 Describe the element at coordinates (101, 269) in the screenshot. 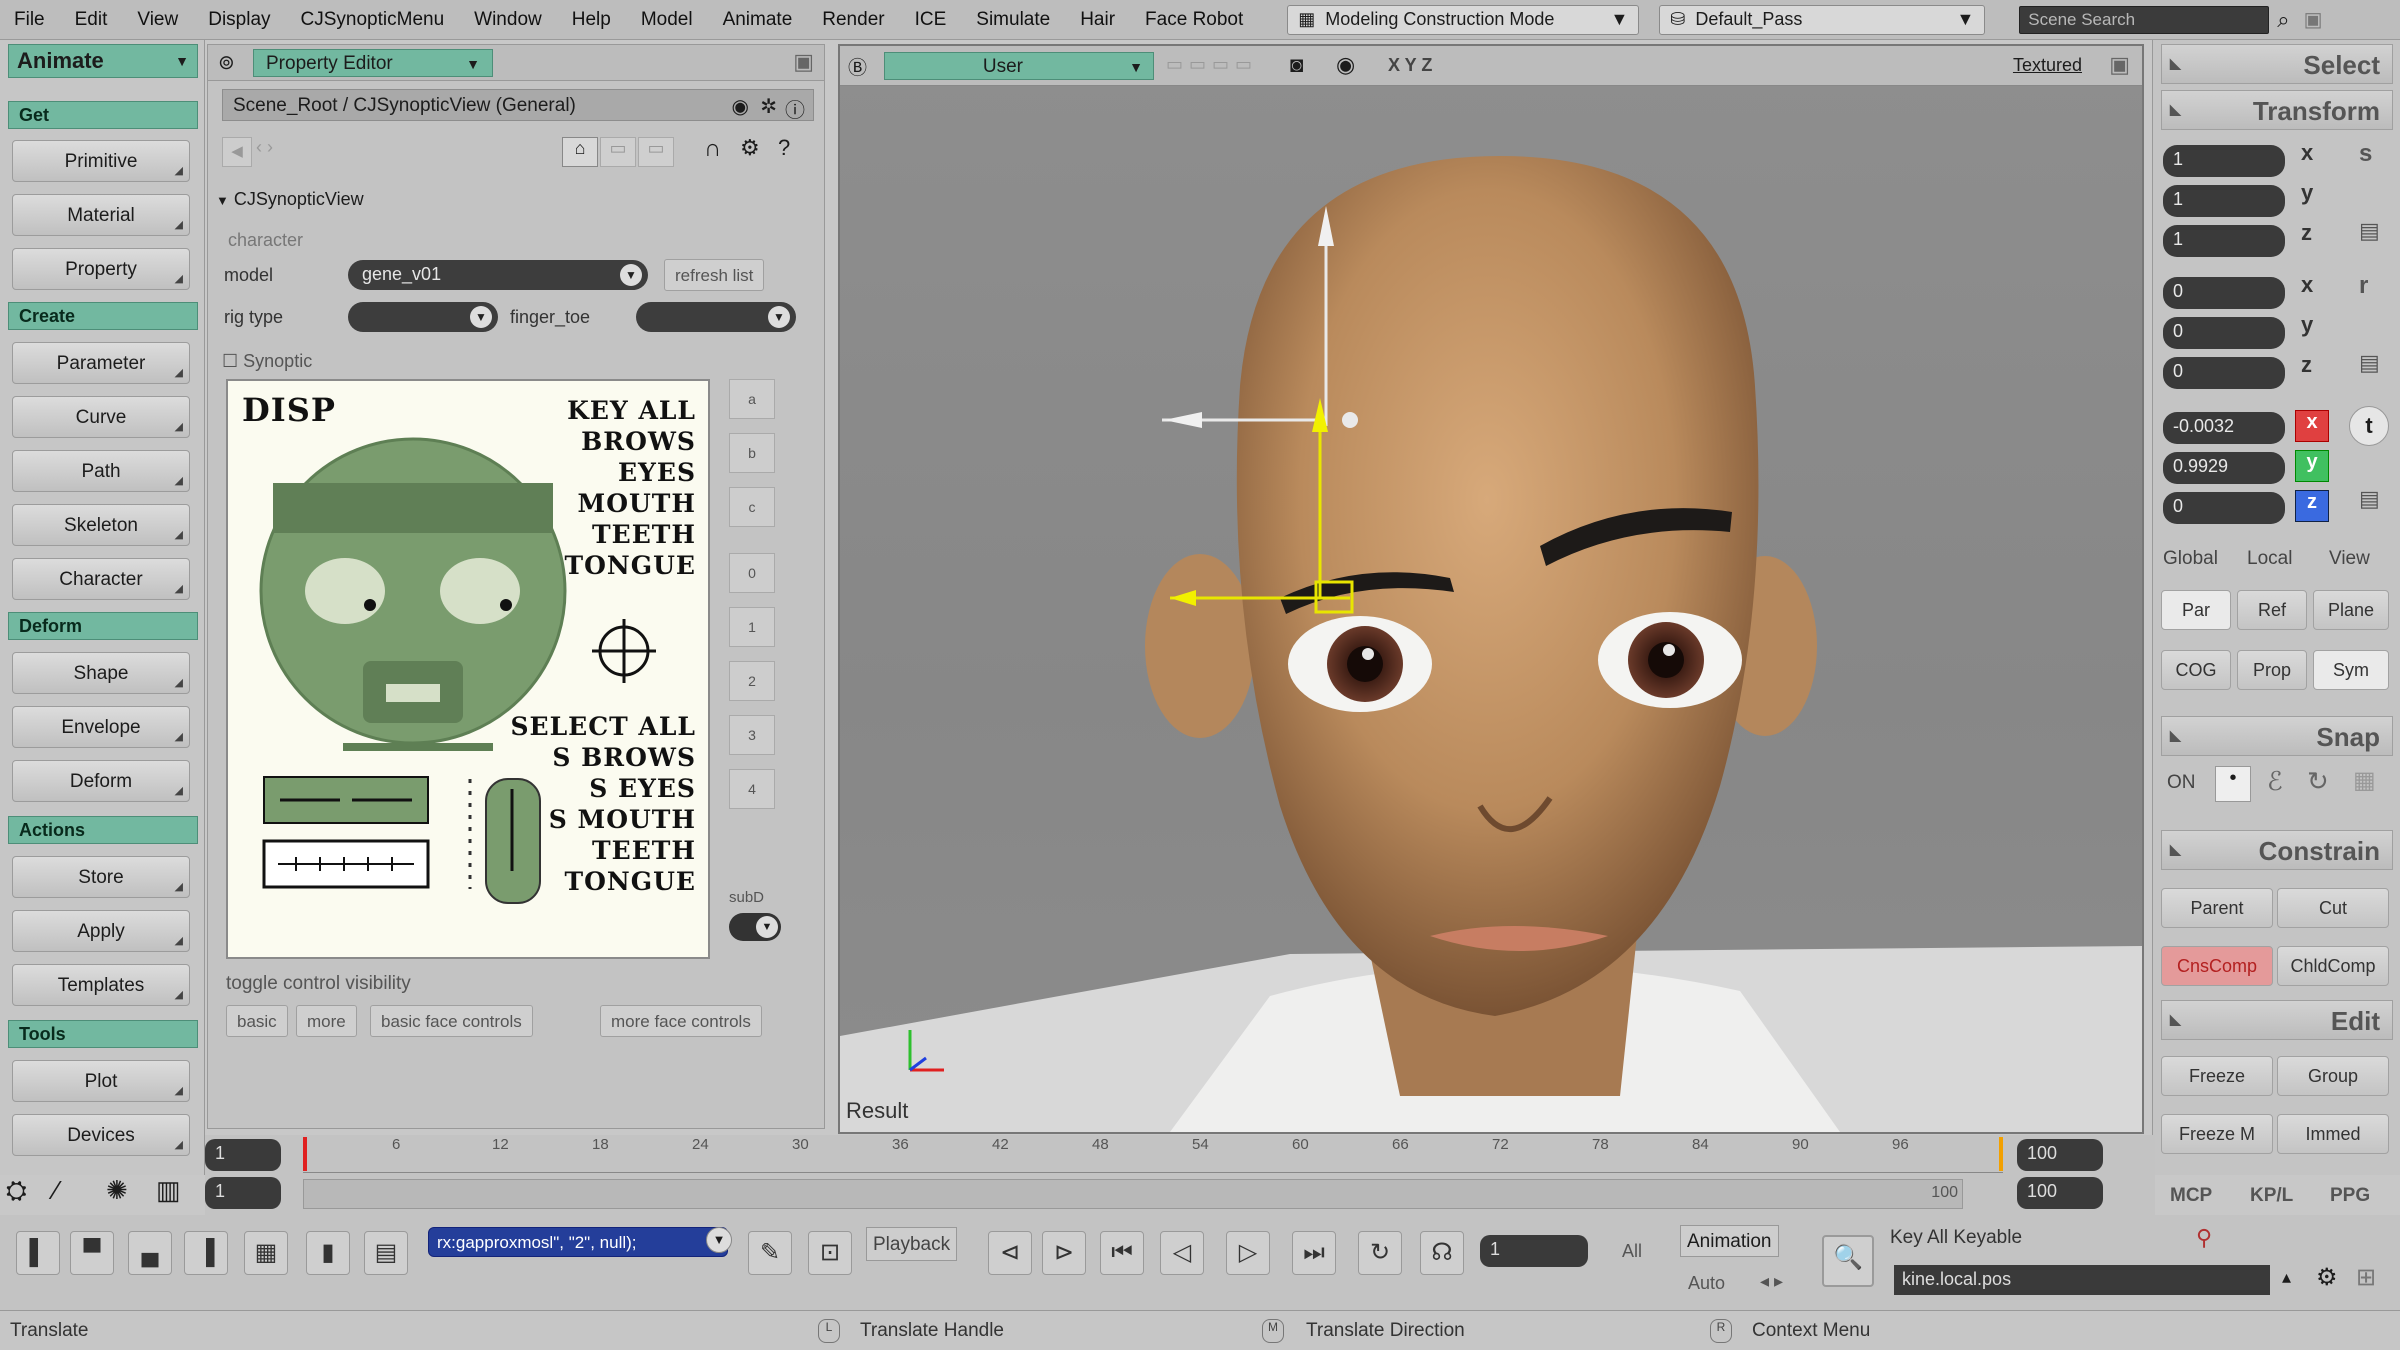

I see `property-button: Property ◢` at that location.